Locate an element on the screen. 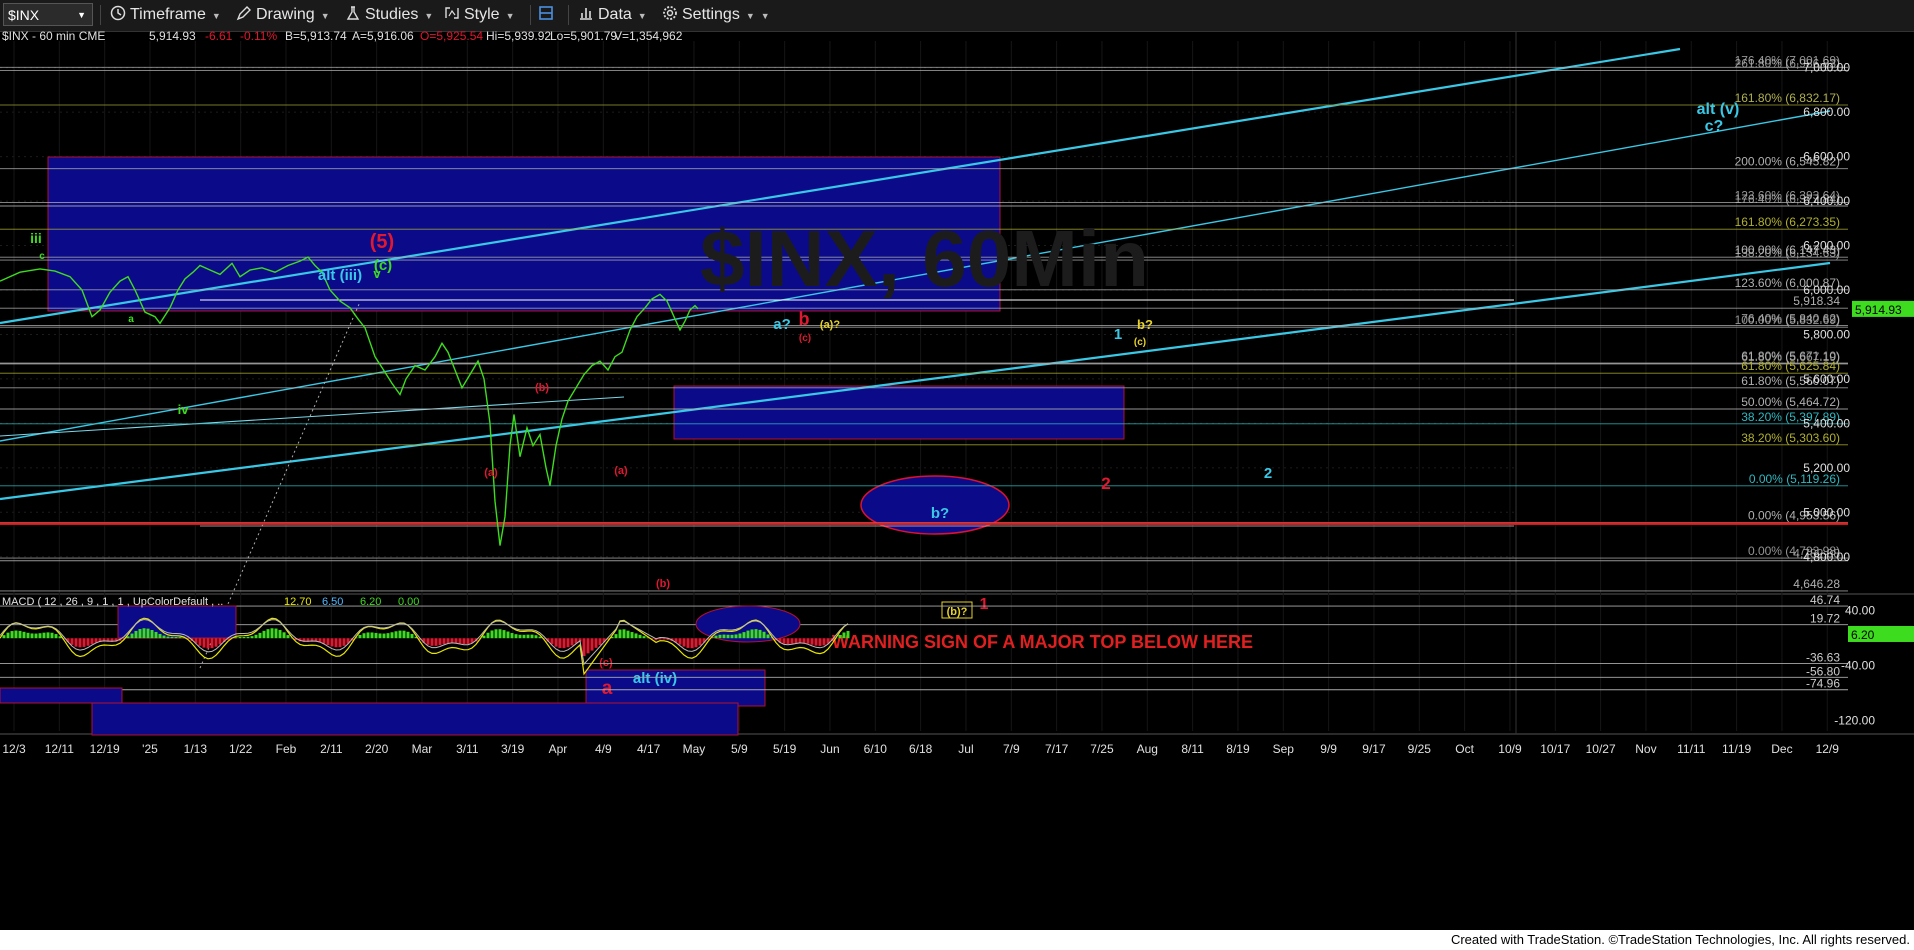  quote-field: B=5,913.74 is located at coordinates (316, 37).